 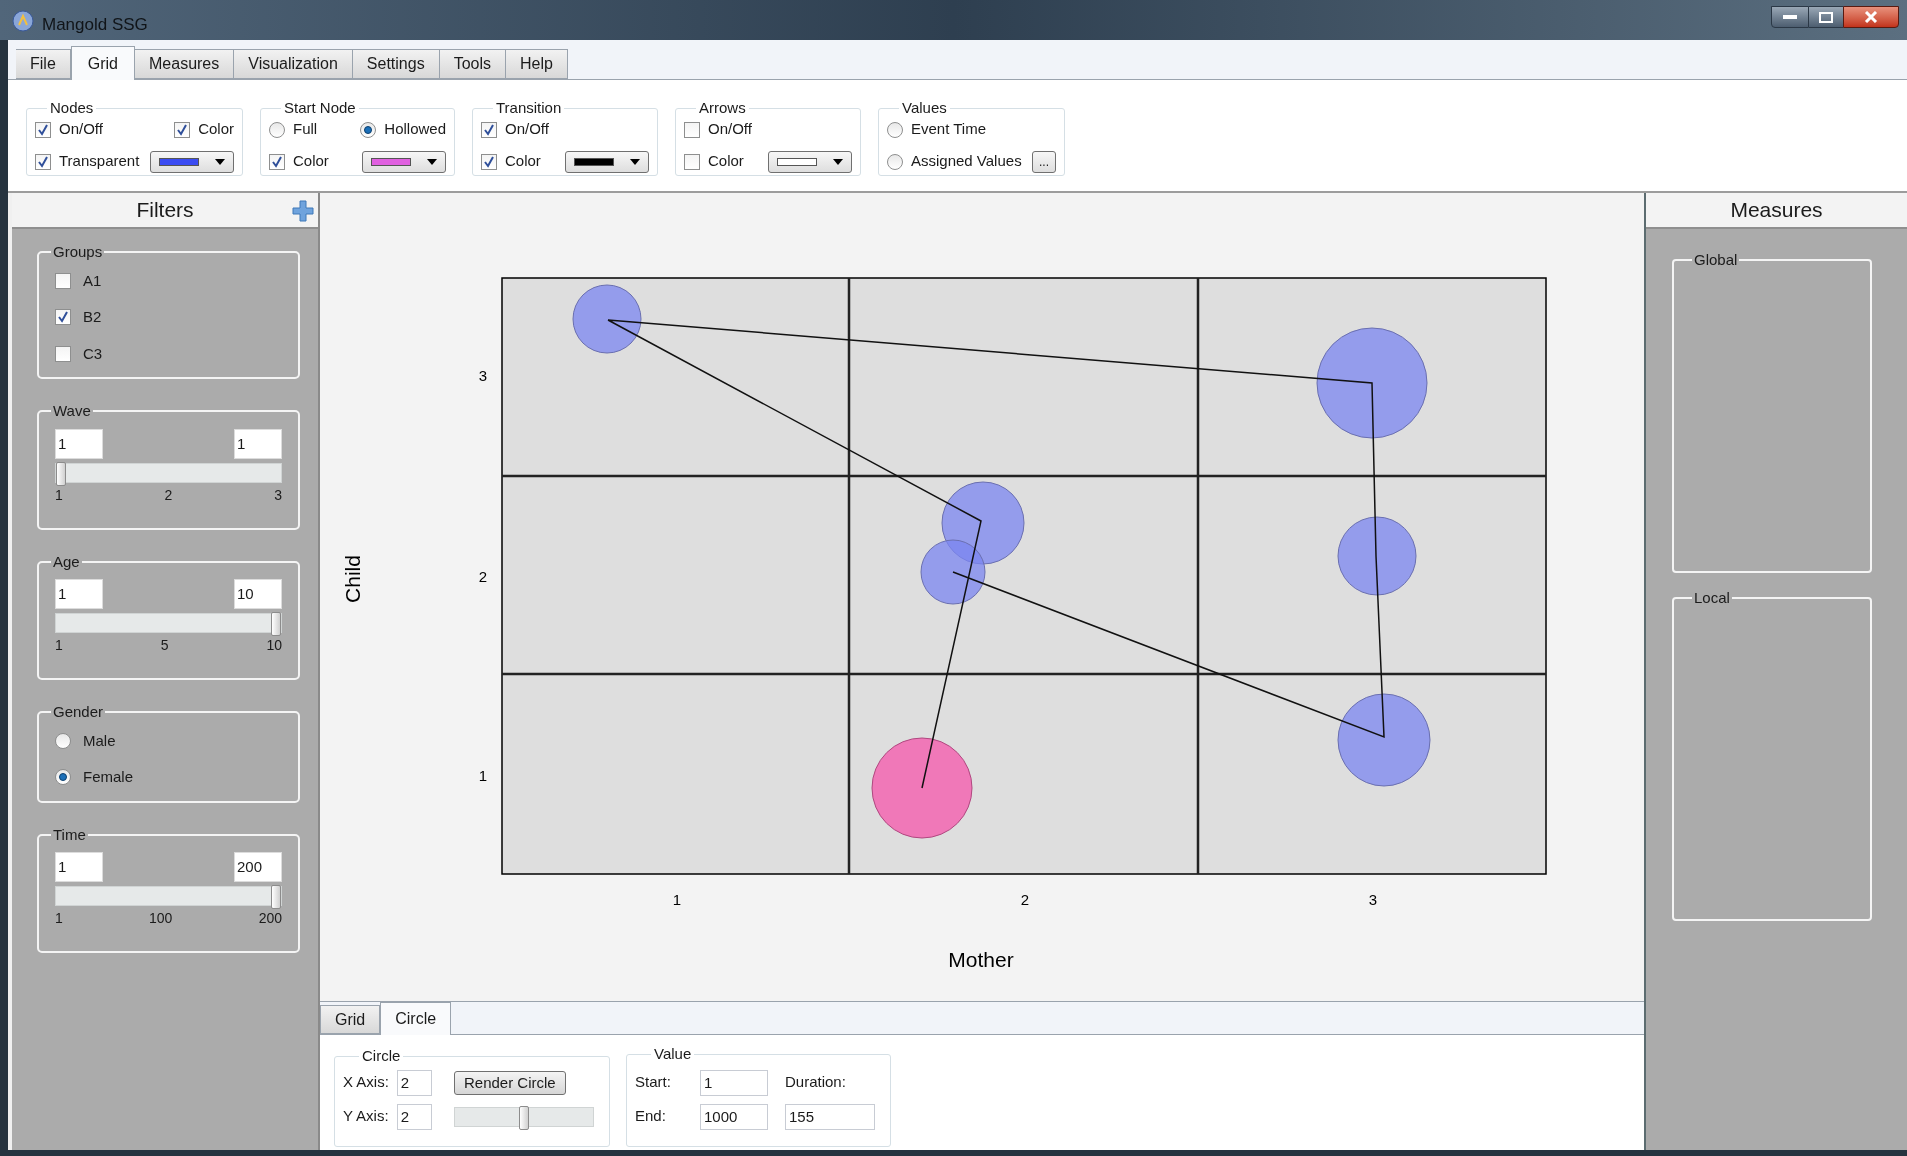 I want to click on group-title: Local, so click(x=1712, y=598).